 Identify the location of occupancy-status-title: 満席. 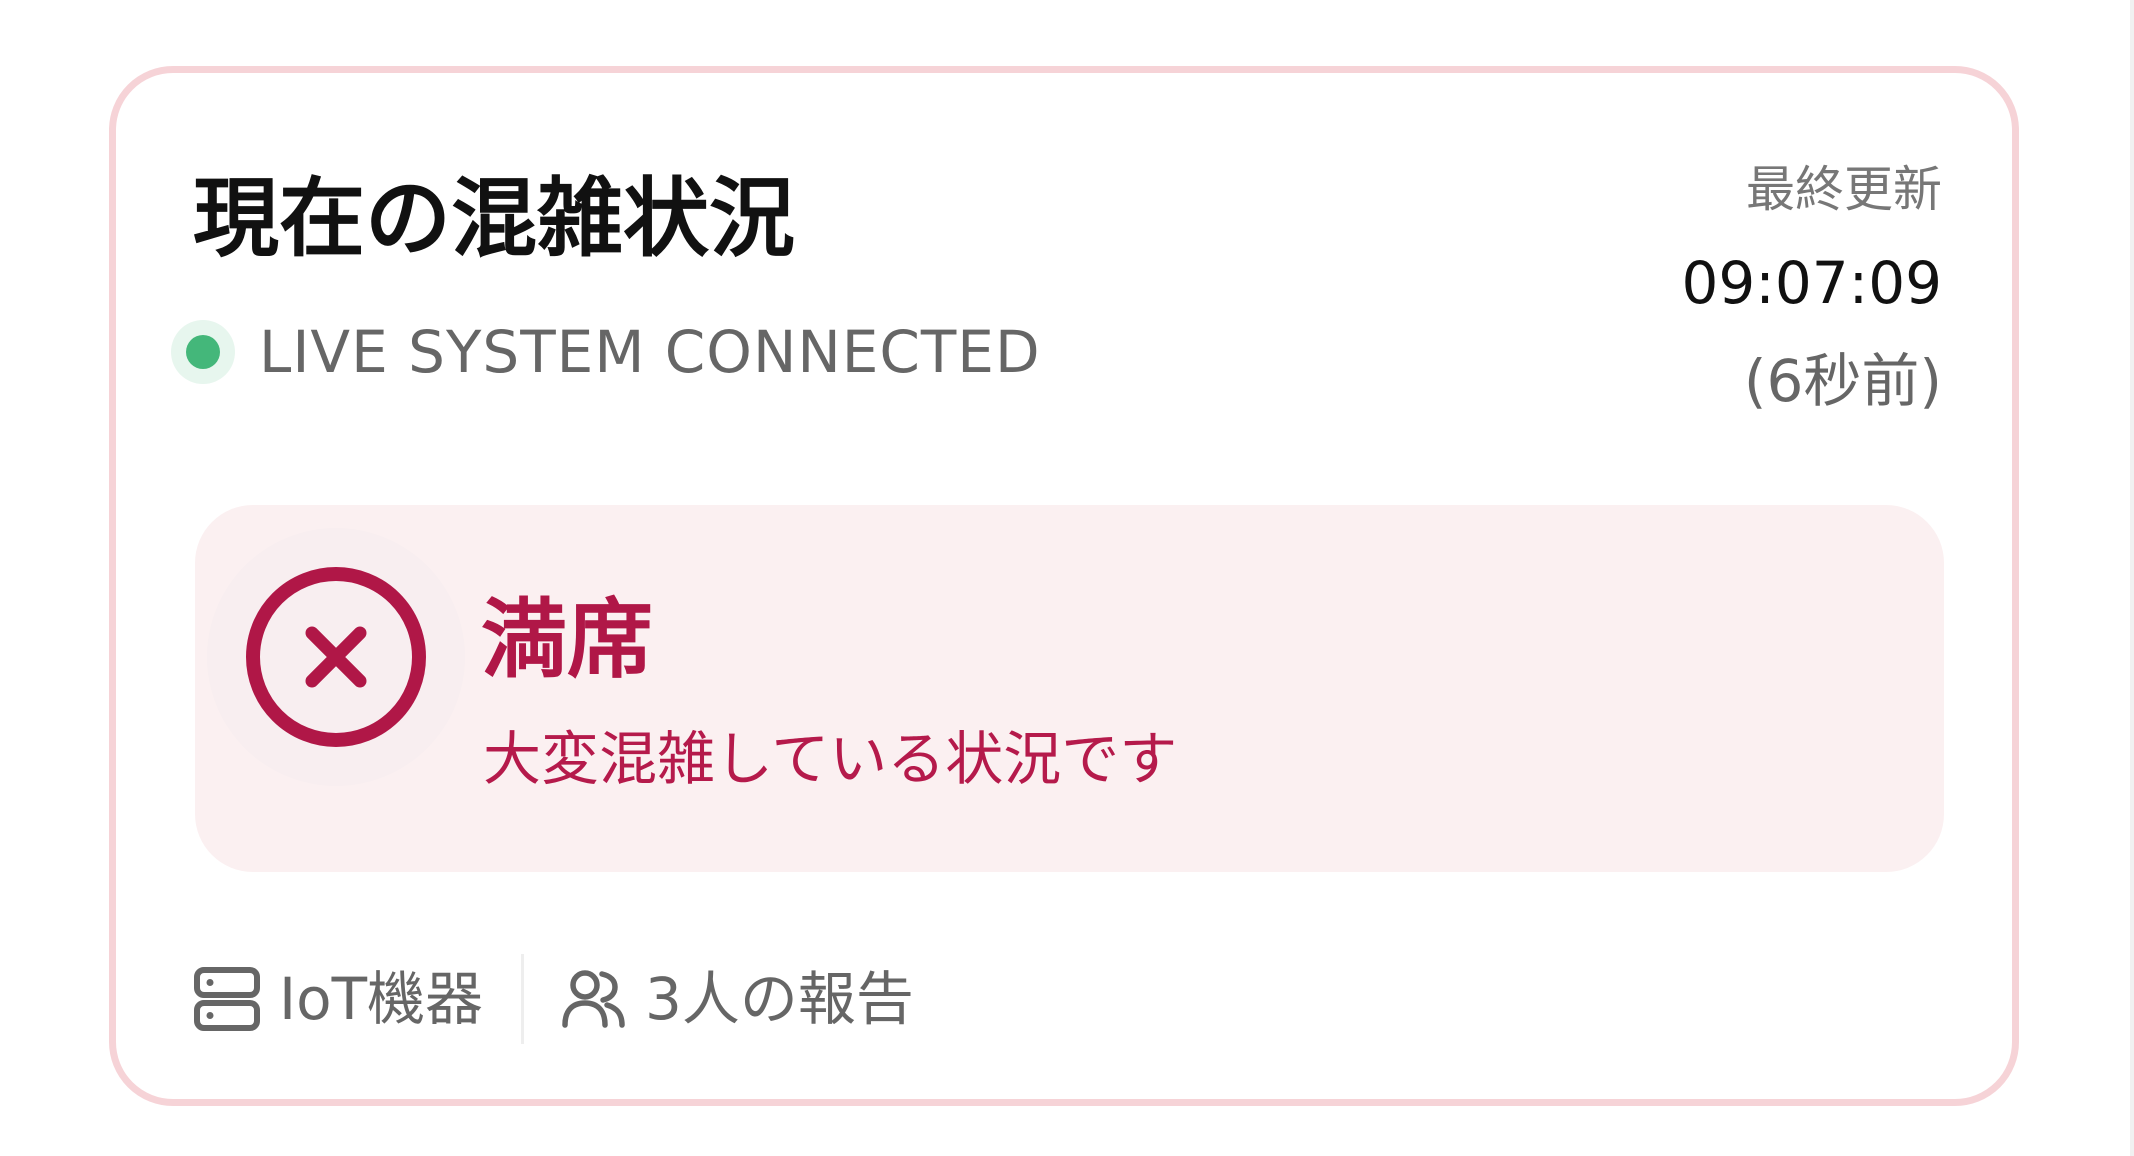
(567, 640).